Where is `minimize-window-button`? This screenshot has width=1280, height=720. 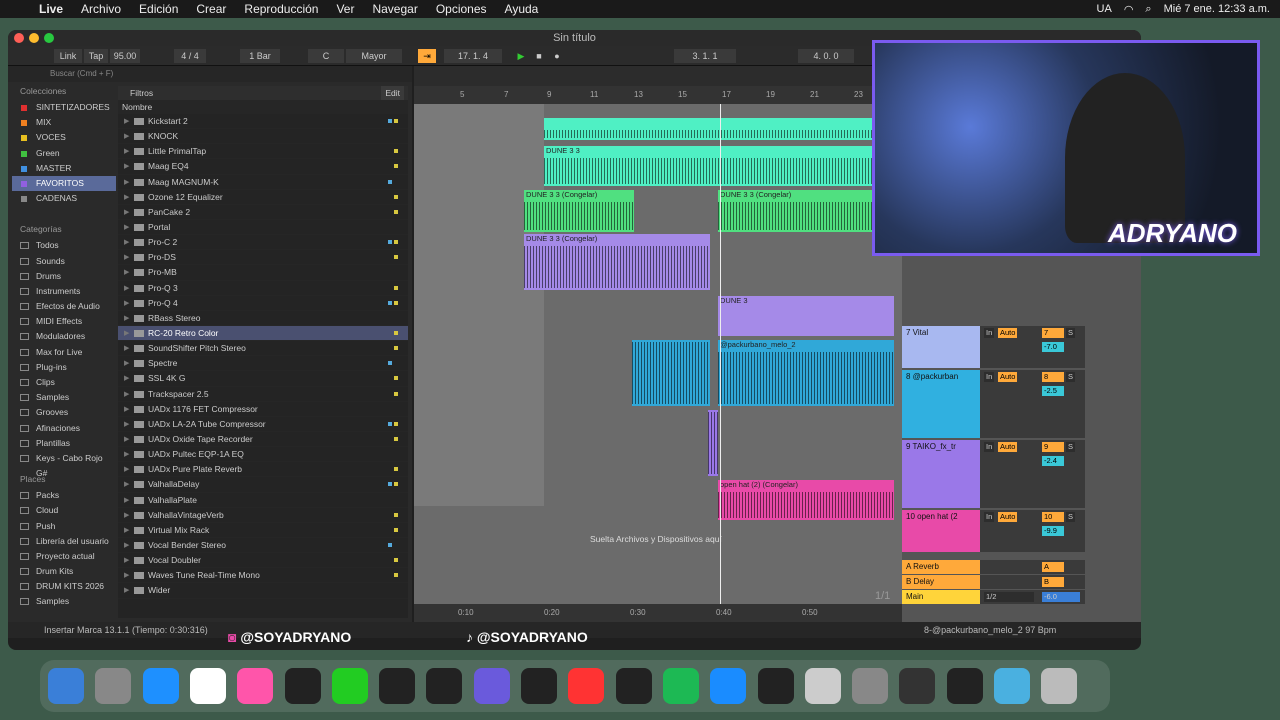
minimize-window-button is located at coordinates (34, 38).